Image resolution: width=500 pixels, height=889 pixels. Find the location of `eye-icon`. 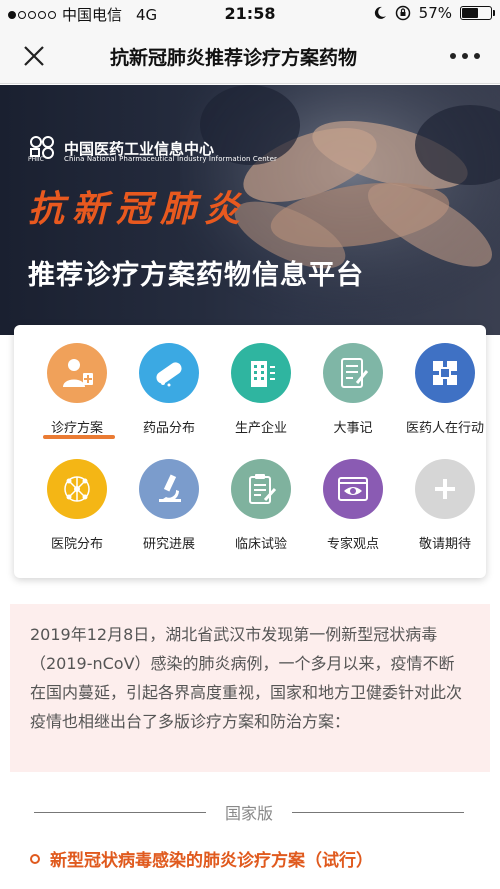

eye-icon is located at coordinates (353, 489).